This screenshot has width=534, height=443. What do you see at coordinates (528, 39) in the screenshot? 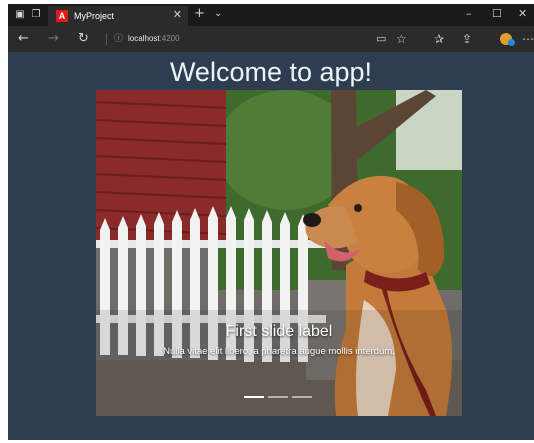
I see `more-icon: ⋯` at bounding box center [528, 39].